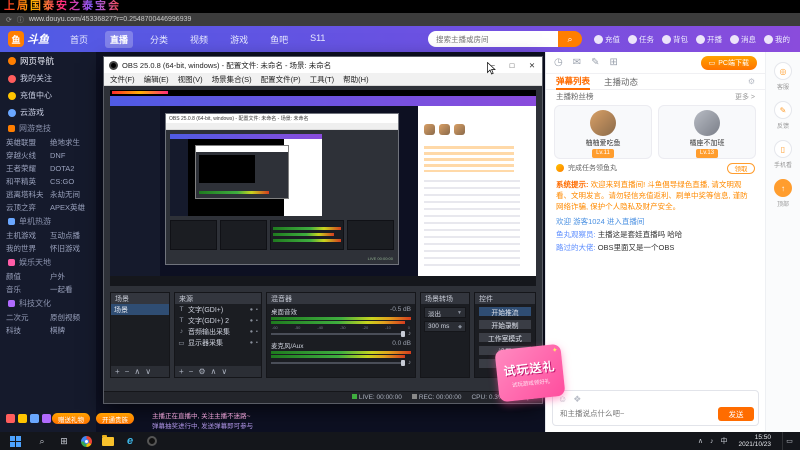 The image size is (800, 450). I want to click on sidebar-item-follow: 我的关注, so click(48, 78).